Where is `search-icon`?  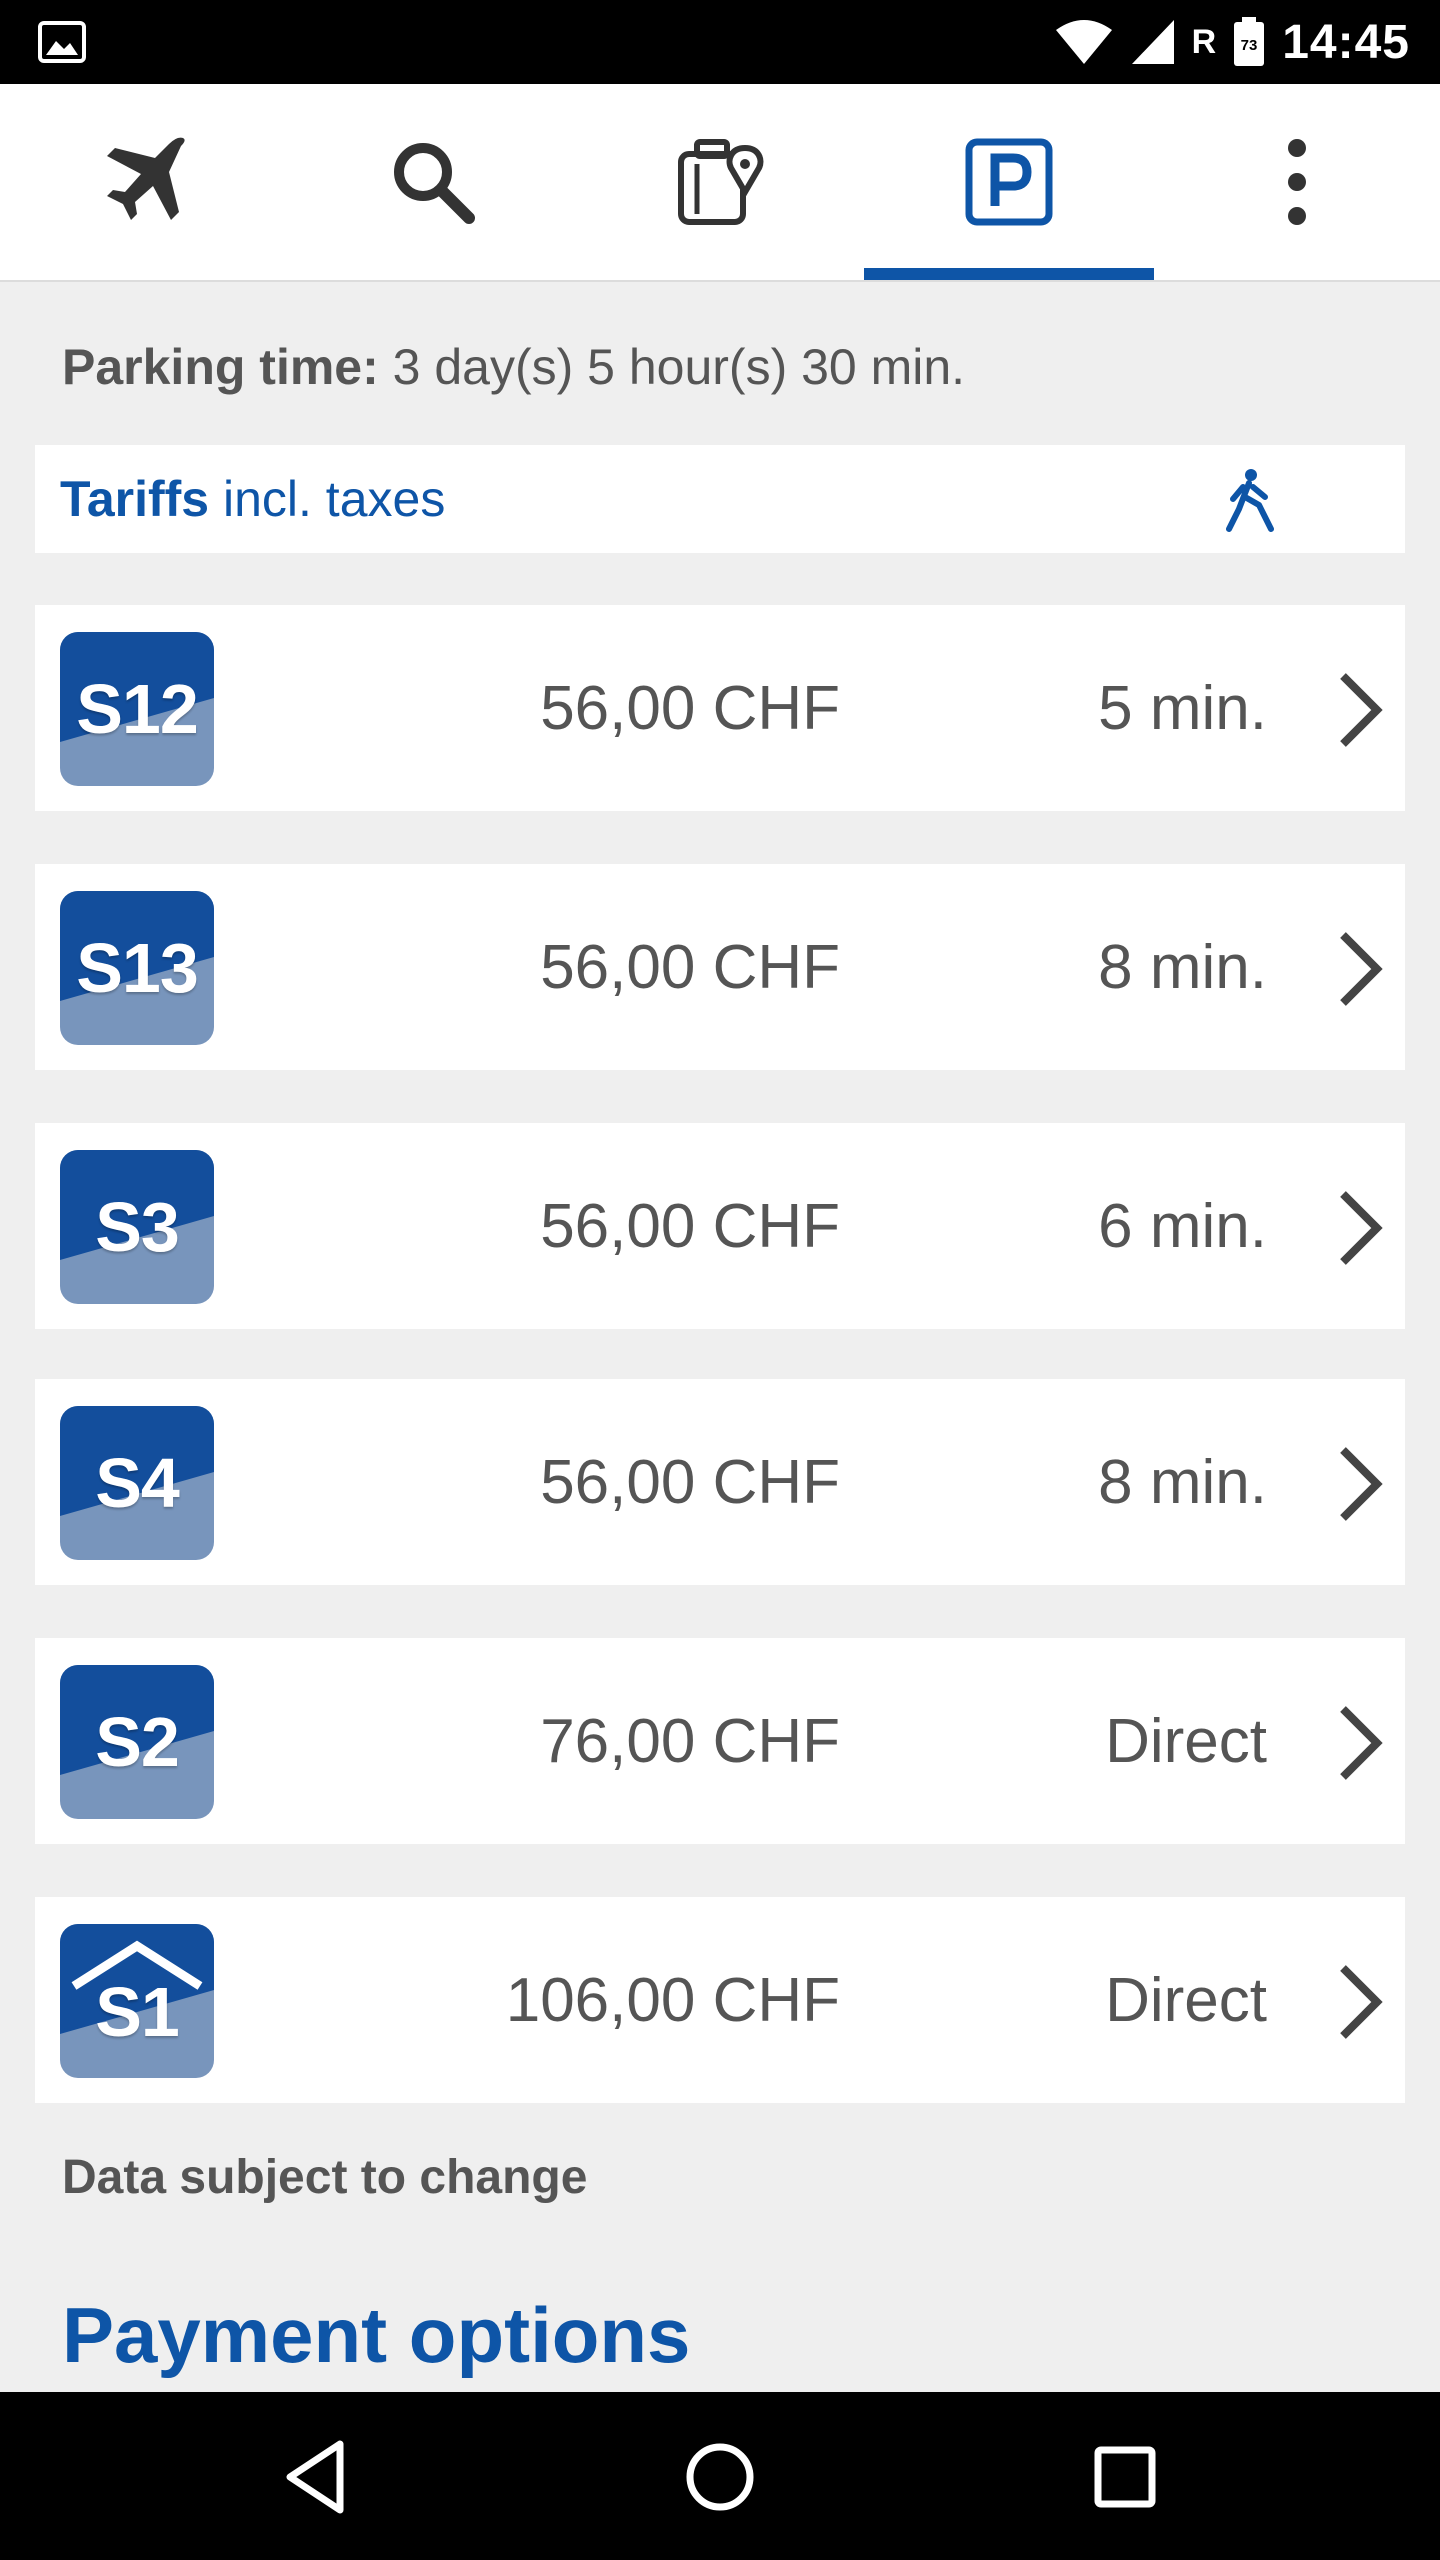
search-icon is located at coordinates (434, 183).